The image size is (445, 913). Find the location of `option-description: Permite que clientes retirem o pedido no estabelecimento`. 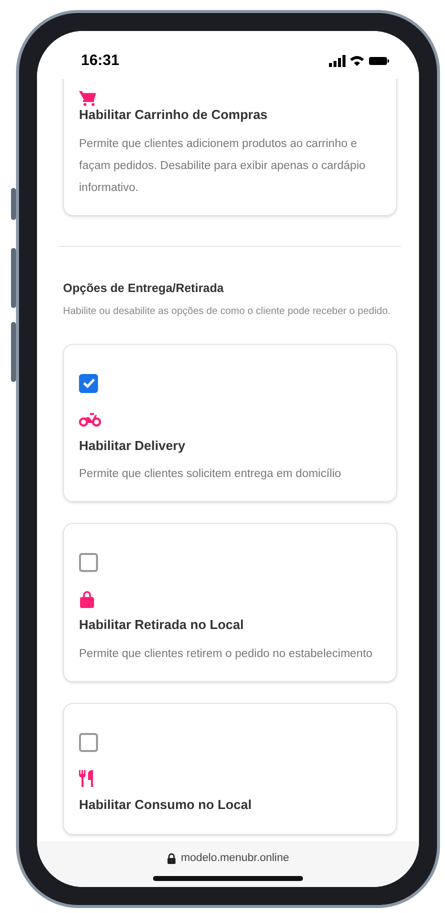

option-description: Permite que clientes retirem o pedido no estabelecimento is located at coordinates (226, 654).